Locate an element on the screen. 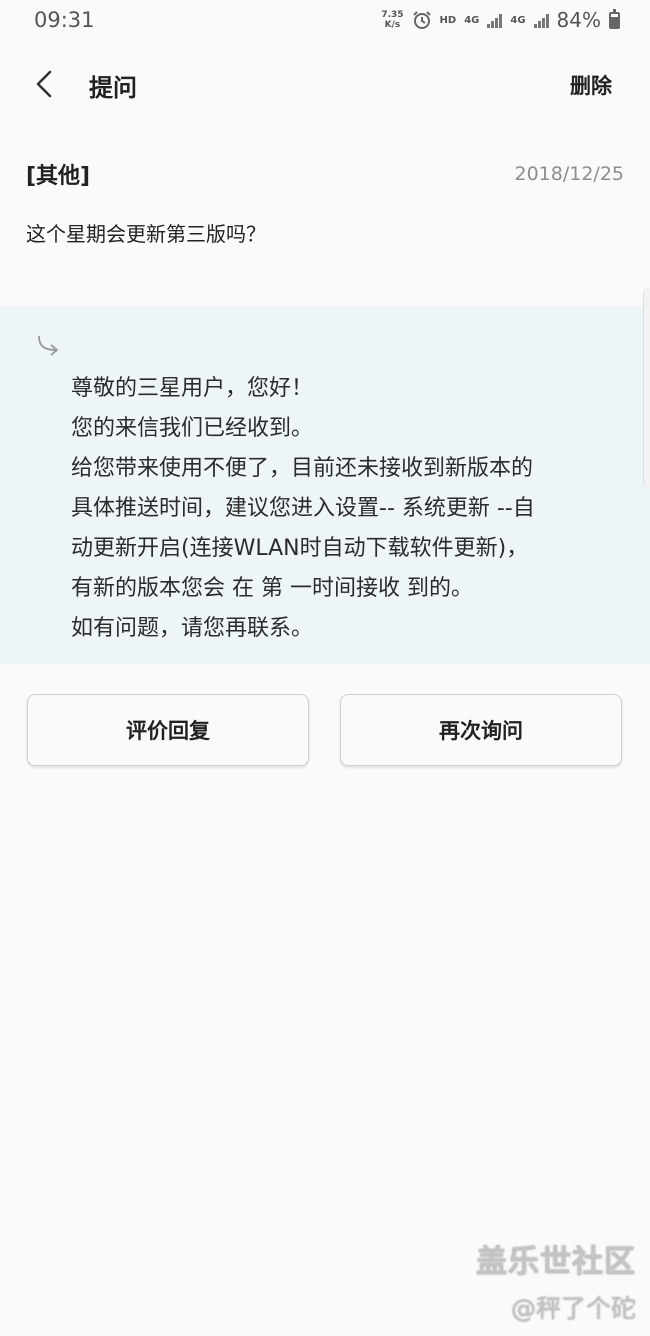 This screenshot has height=1336, width=650. alarm-icon is located at coordinates (421, 20).